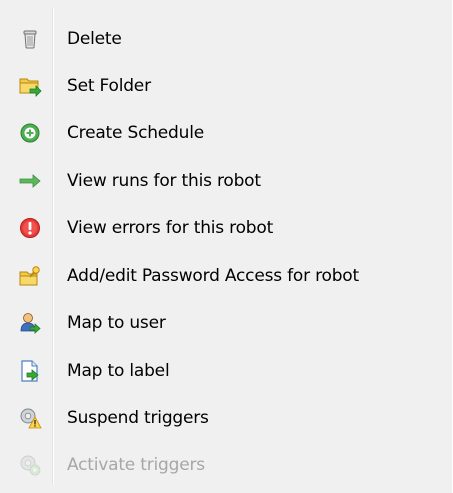 Image resolution: width=453 pixels, height=493 pixels. I want to click on menu-item-map-to-user: Map to user, so click(226, 323).